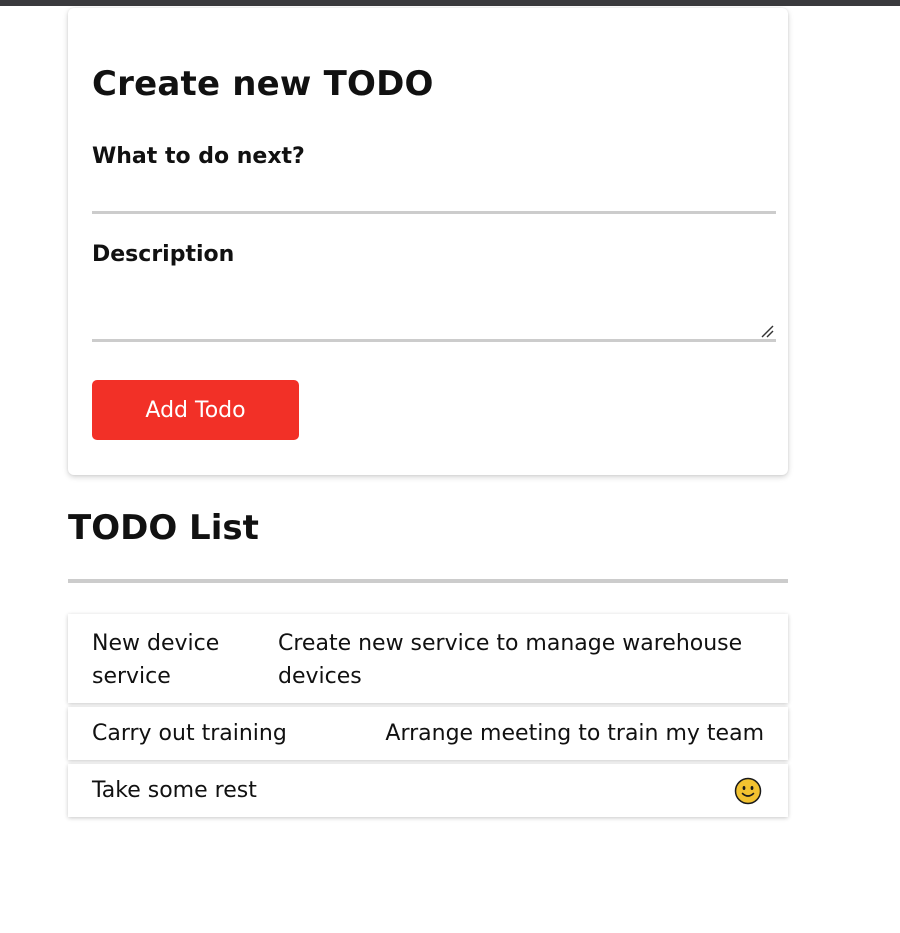 This screenshot has width=900, height=933. Describe the element at coordinates (174, 790) in the screenshot. I see `todo-name: Take some rest` at that location.